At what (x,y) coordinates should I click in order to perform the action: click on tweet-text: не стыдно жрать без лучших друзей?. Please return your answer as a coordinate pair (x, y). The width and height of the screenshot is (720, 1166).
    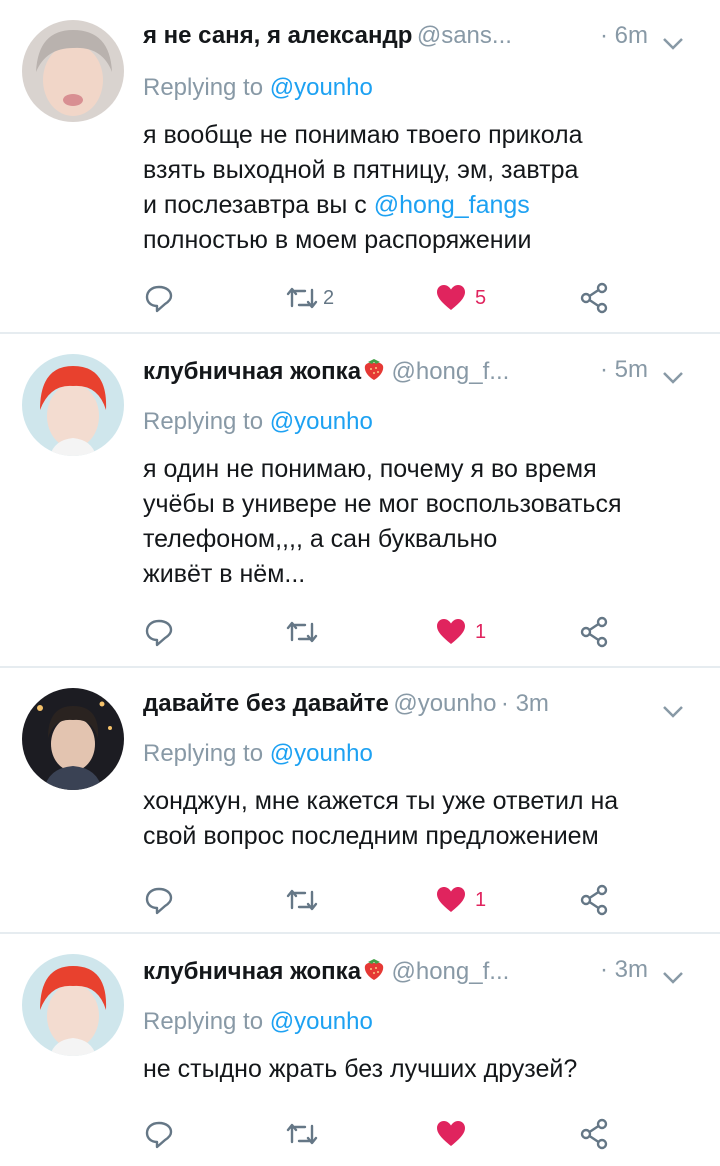
    Looking at the image, I should click on (360, 1069).